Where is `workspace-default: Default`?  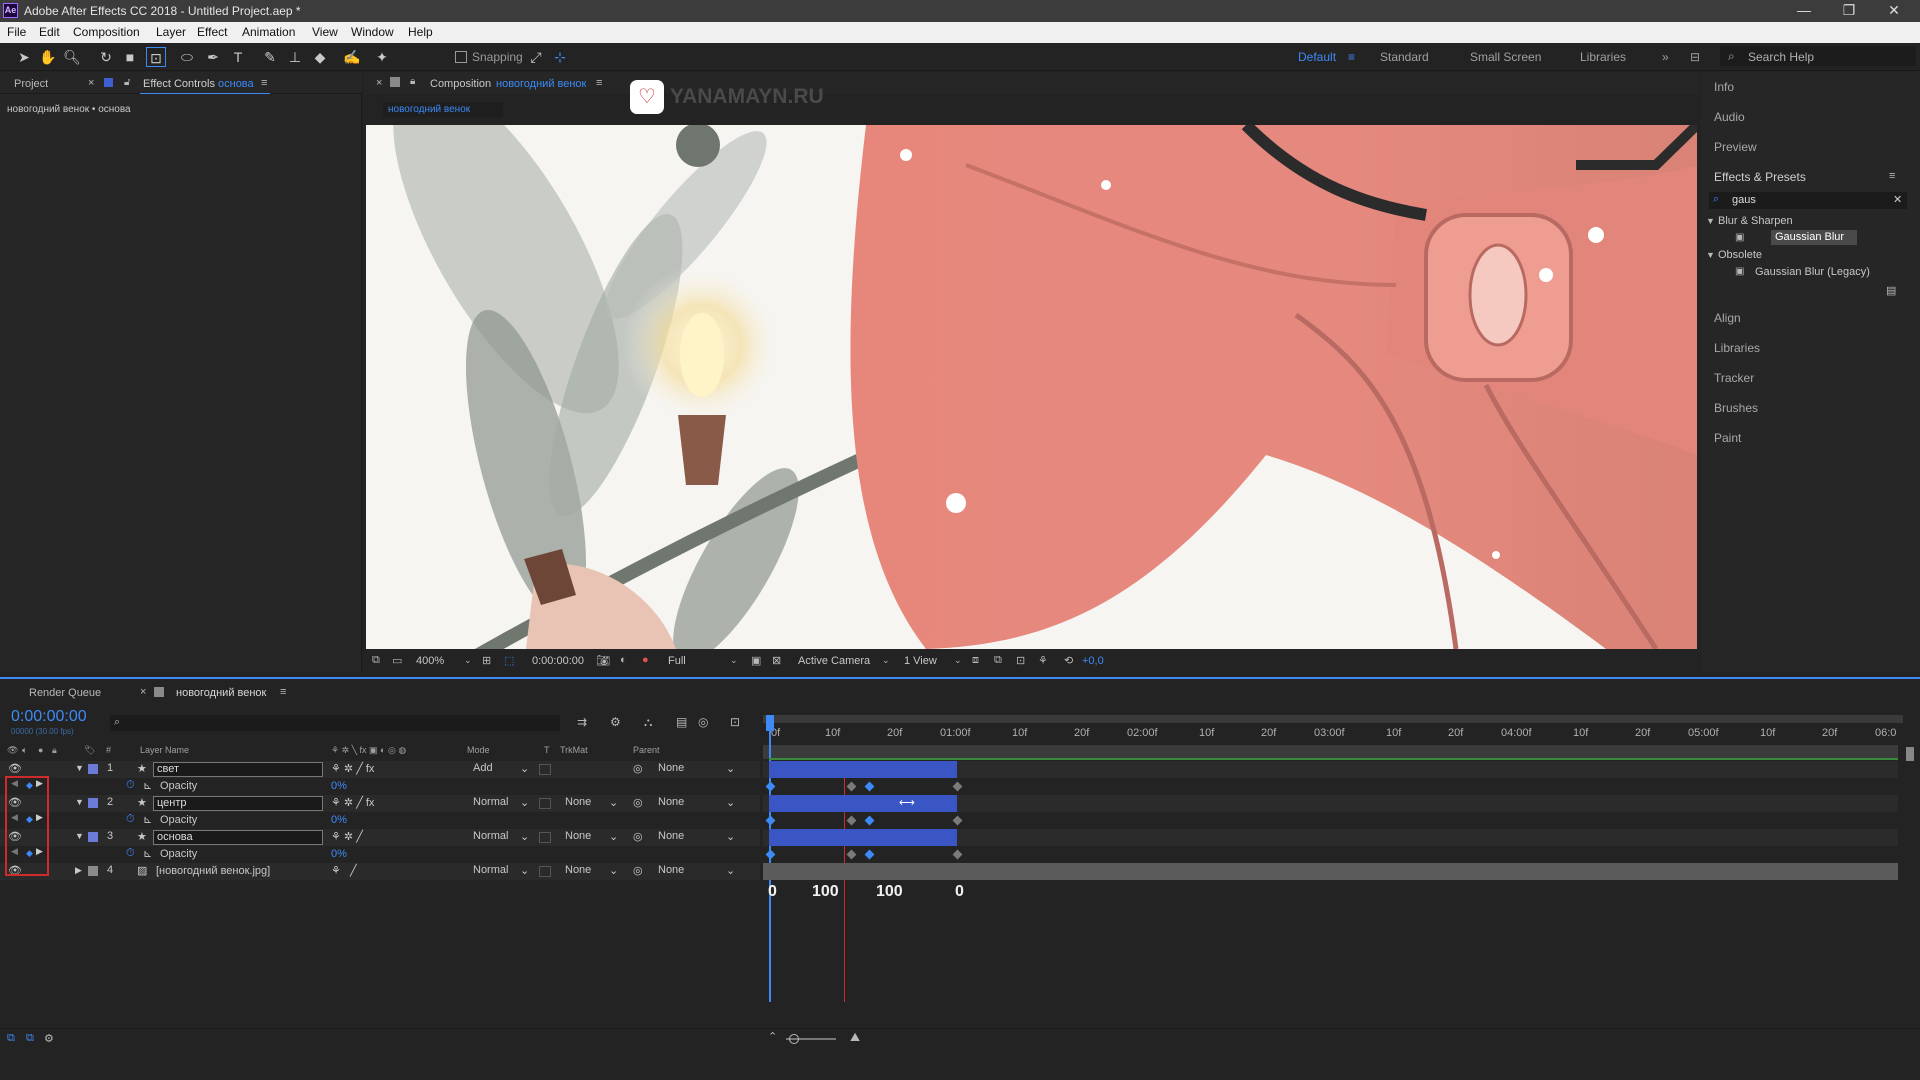 workspace-default: Default is located at coordinates (1317, 57).